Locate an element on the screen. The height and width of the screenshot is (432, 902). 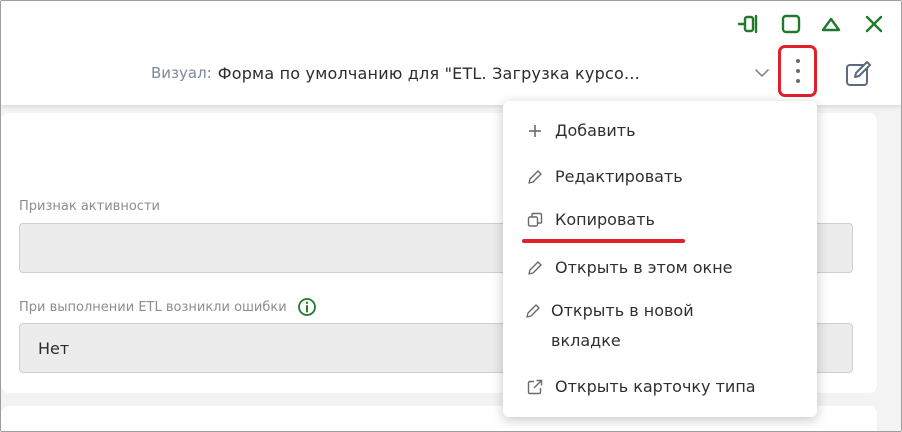
more-options-button is located at coordinates (797, 71).